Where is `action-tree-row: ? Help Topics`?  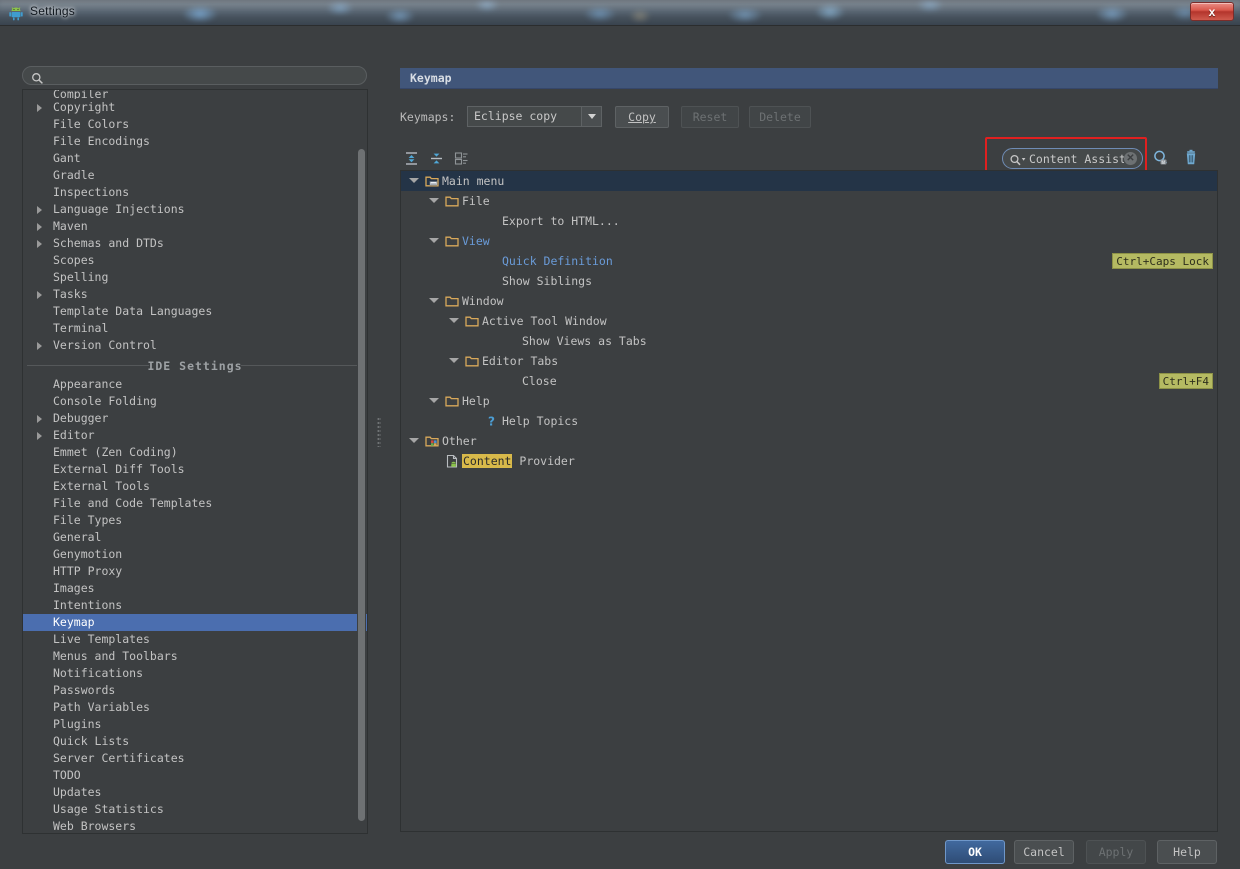 action-tree-row: ? Help Topics is located at coordinates (809, 421).